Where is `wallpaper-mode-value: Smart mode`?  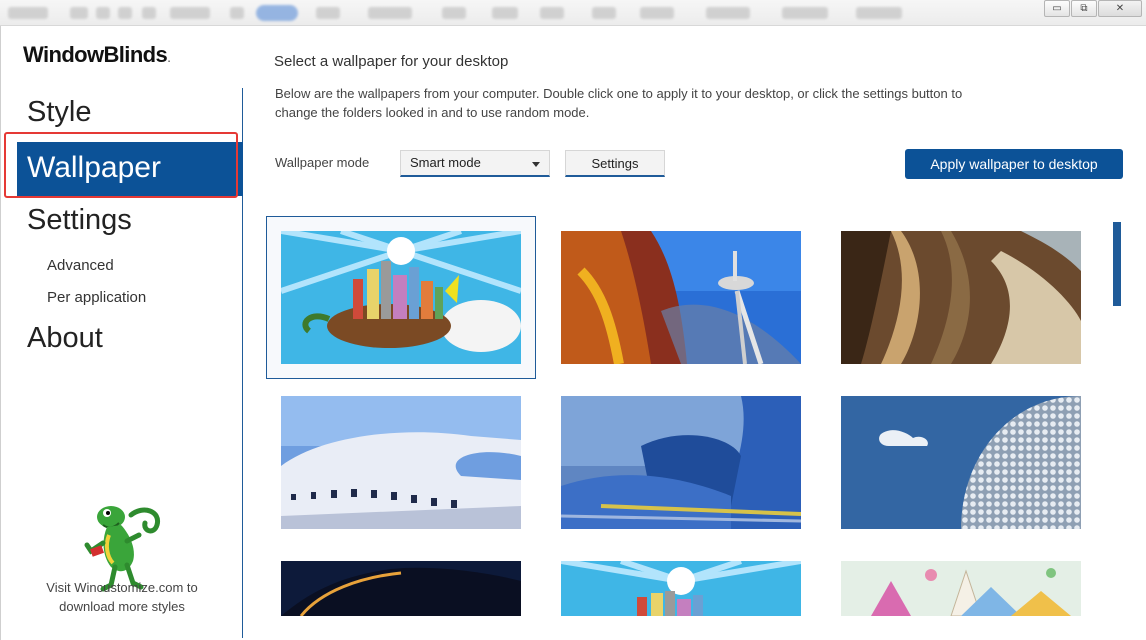 wallpaper-mode-value: Smart mode is located at coordinates (445, 162).